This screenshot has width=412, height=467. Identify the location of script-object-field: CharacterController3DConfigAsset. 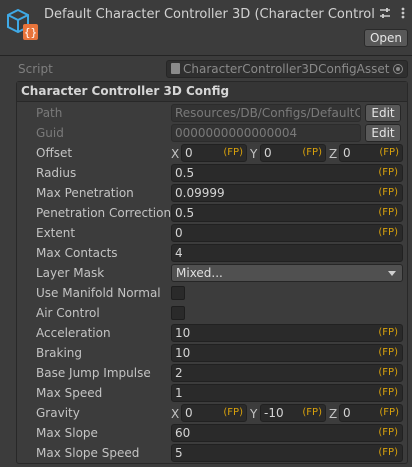
(287, 69).